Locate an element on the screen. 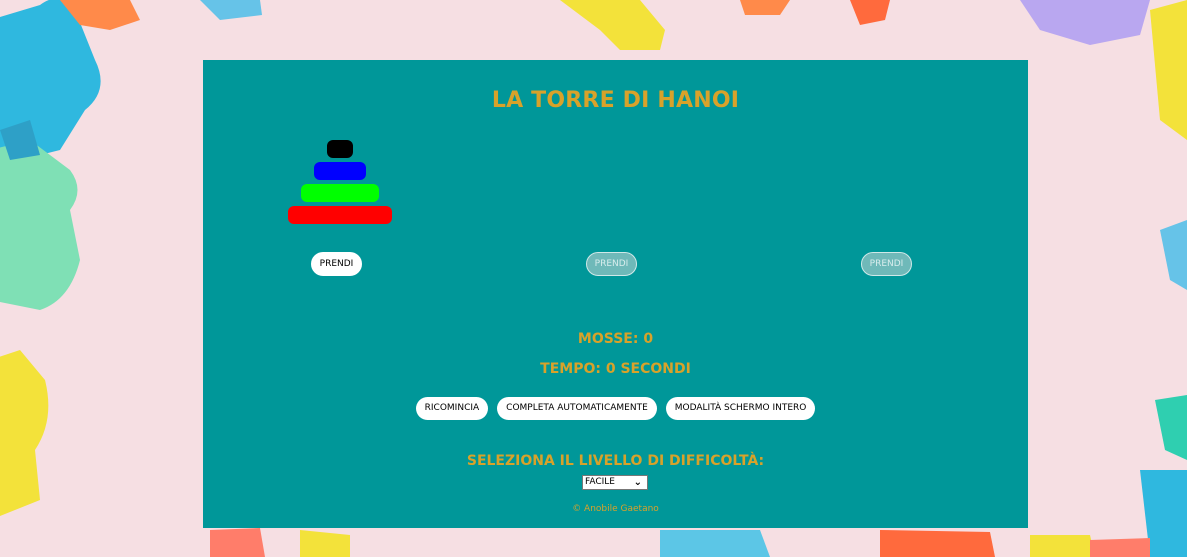 The width and height of the screenshot is (1187, 557). difficulty-selected-value: FACILE is located at coordinates (600, 482).